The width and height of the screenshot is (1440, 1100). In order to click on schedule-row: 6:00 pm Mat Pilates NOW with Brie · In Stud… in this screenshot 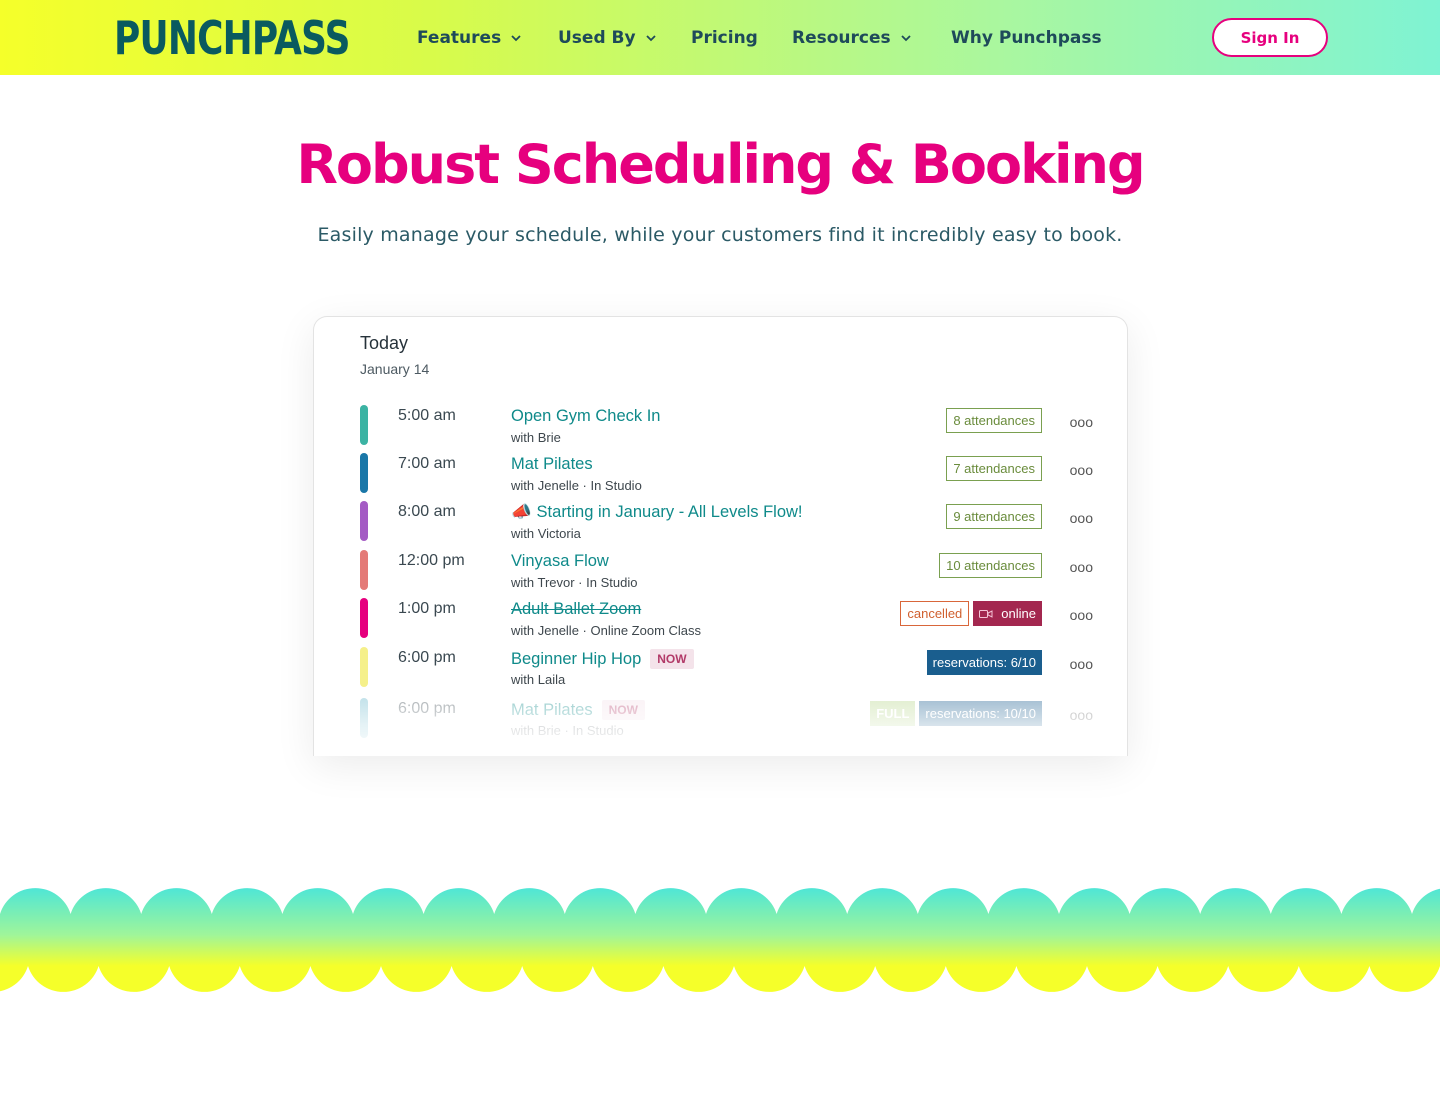, I will do `click(720, 717)`.